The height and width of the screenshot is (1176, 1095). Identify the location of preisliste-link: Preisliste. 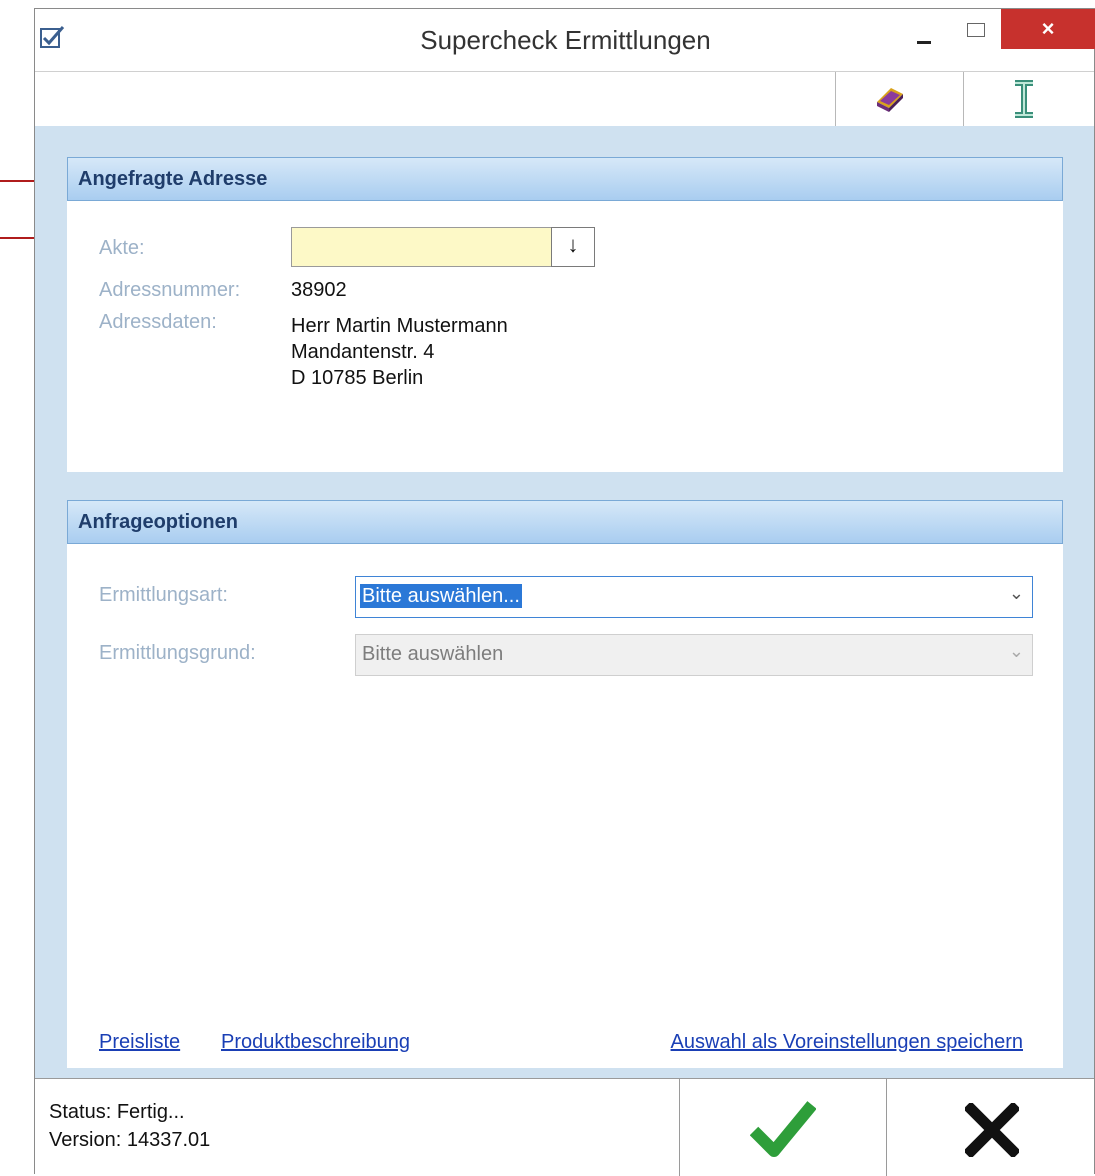
(139, 1042).